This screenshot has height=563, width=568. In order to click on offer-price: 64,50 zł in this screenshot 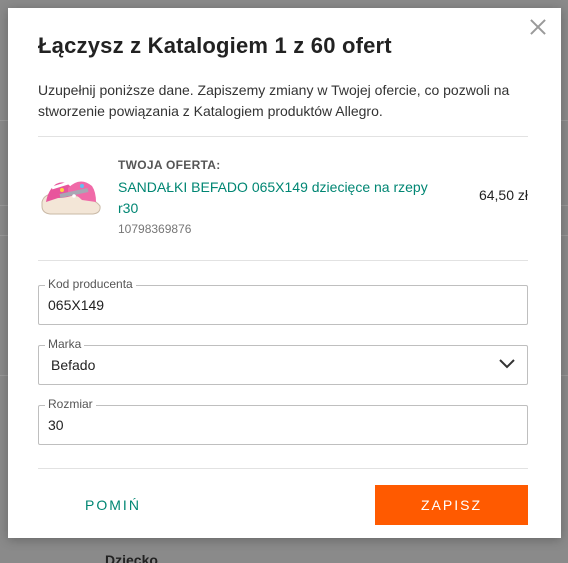, I will do `click(503, 195)`.